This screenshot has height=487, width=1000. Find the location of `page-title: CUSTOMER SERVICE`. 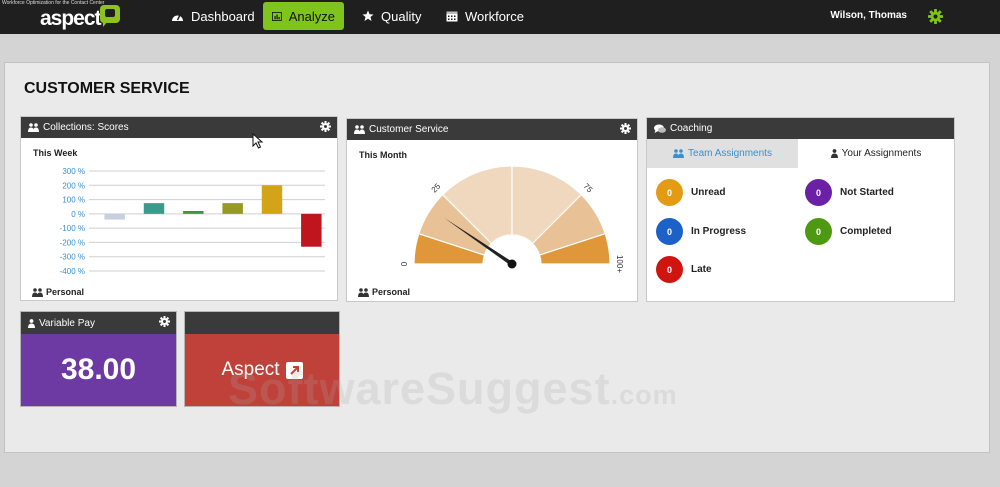

page-title: CUSTOMER SERVICE is located at coordinates (107, 88).